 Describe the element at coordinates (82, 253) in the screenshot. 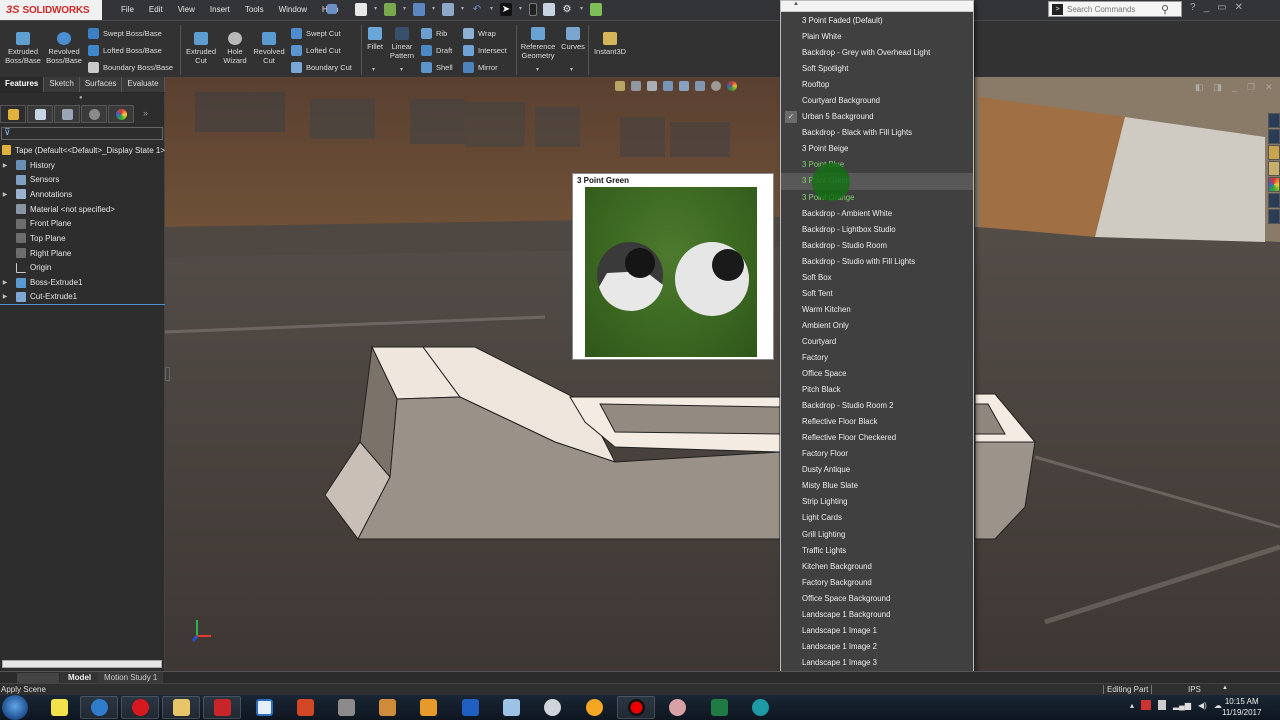

I see `tree-item-right-plane: Right Plane` at that location.